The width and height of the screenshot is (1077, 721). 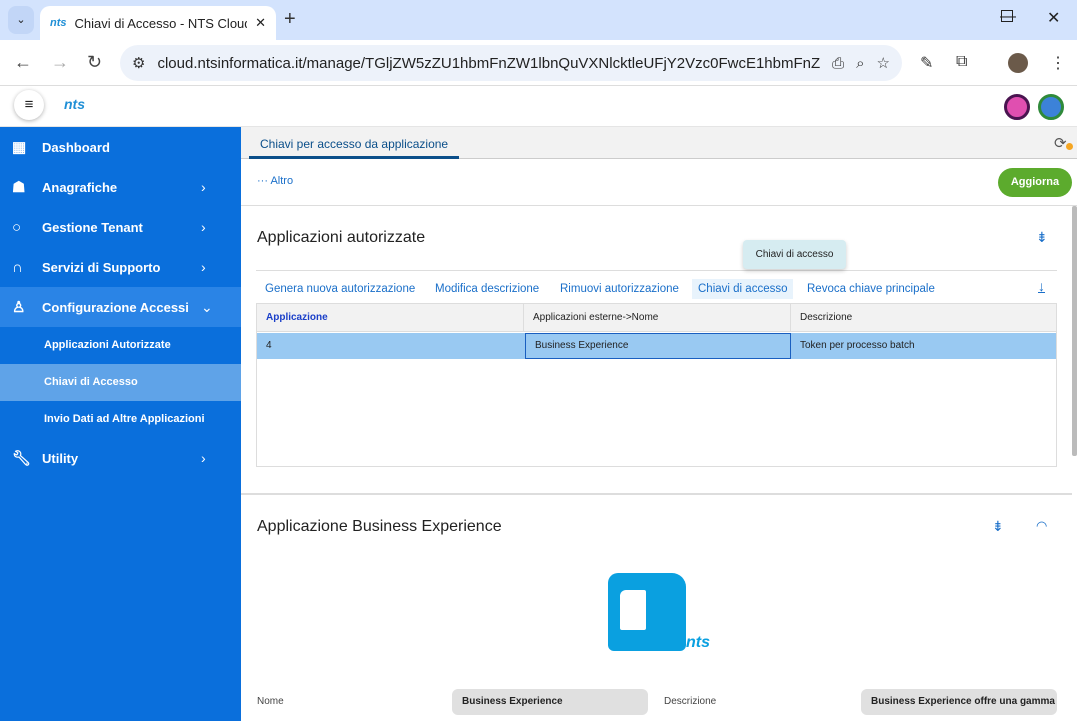 What do you see at coordinates (19, 307) in the screenshot?
I see `user-gear-icon: ♙` at bounding box center [19, 307].